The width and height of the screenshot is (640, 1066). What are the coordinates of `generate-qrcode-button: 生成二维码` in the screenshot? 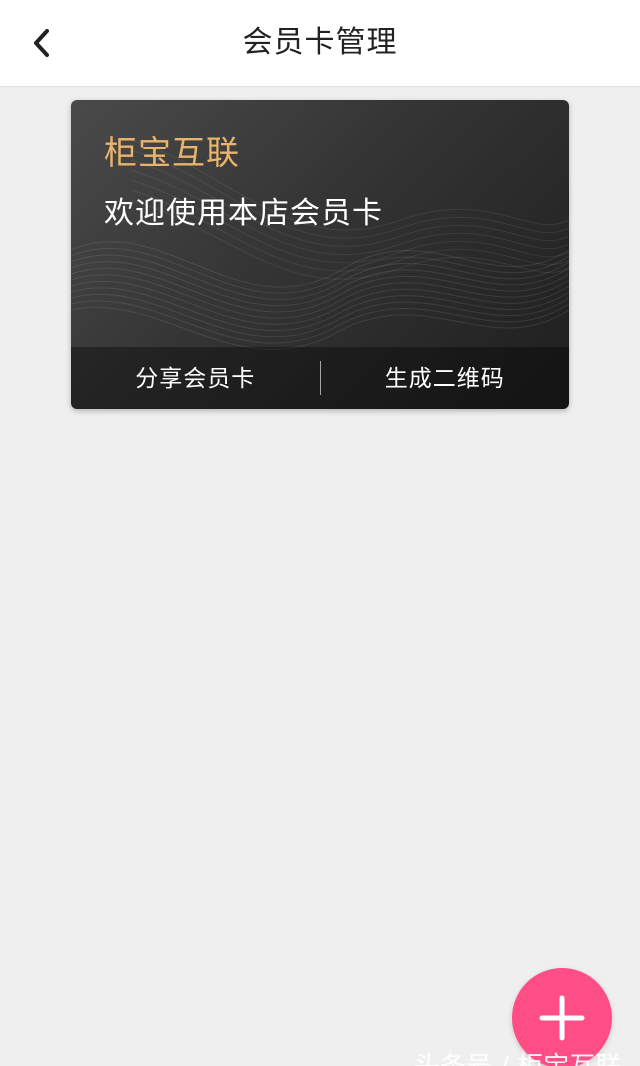 It's located at (445, 378).